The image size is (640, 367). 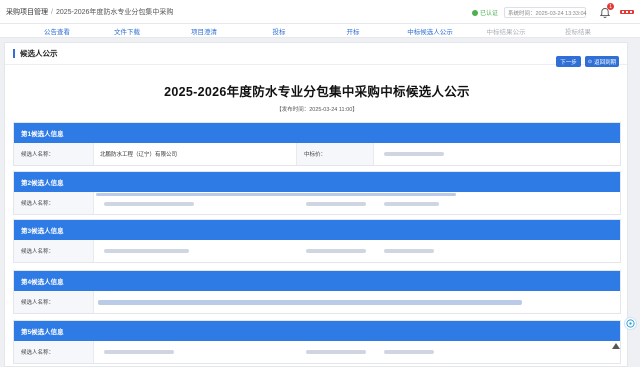 What do you see at coordinates (127, 31) in the screenshot?
I see `step-file-download: 文件下载` at bounding box center [127, 31].